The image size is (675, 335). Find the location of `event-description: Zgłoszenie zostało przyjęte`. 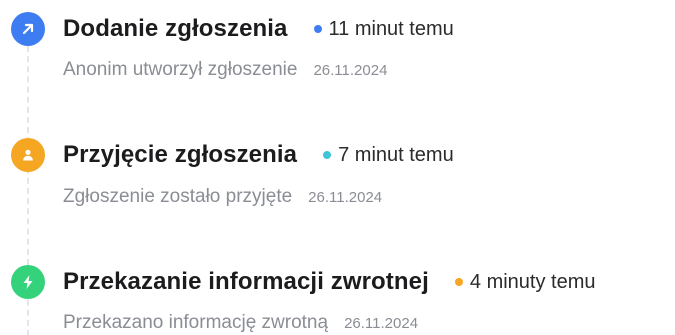

event-description: Zgłoszenie zostało przyjęte is located at coordinates (178, 196).